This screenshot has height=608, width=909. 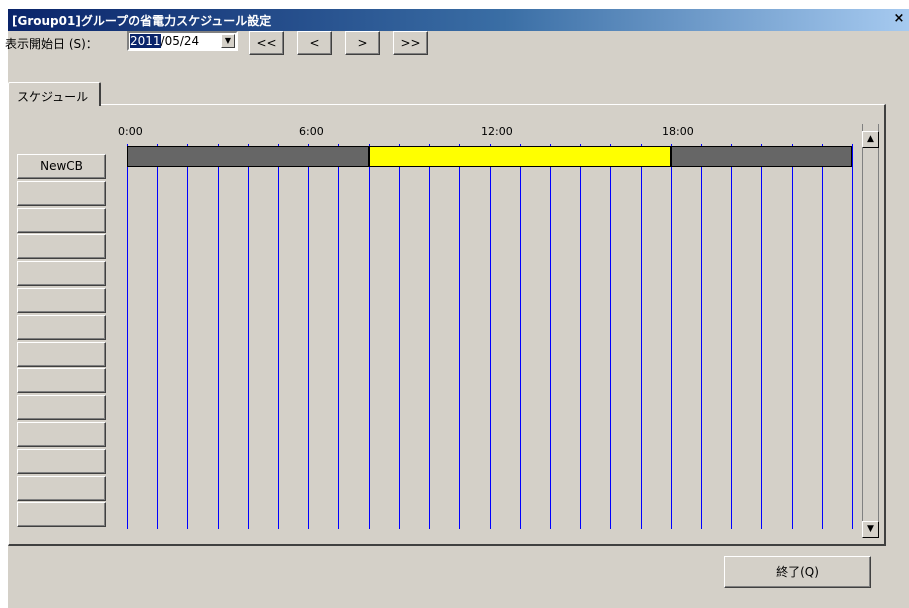 What do you see at coordinates (797, 572) in the screenshot?
I see `exit-button: 終了(Q)` at bounding box center [797, 572].